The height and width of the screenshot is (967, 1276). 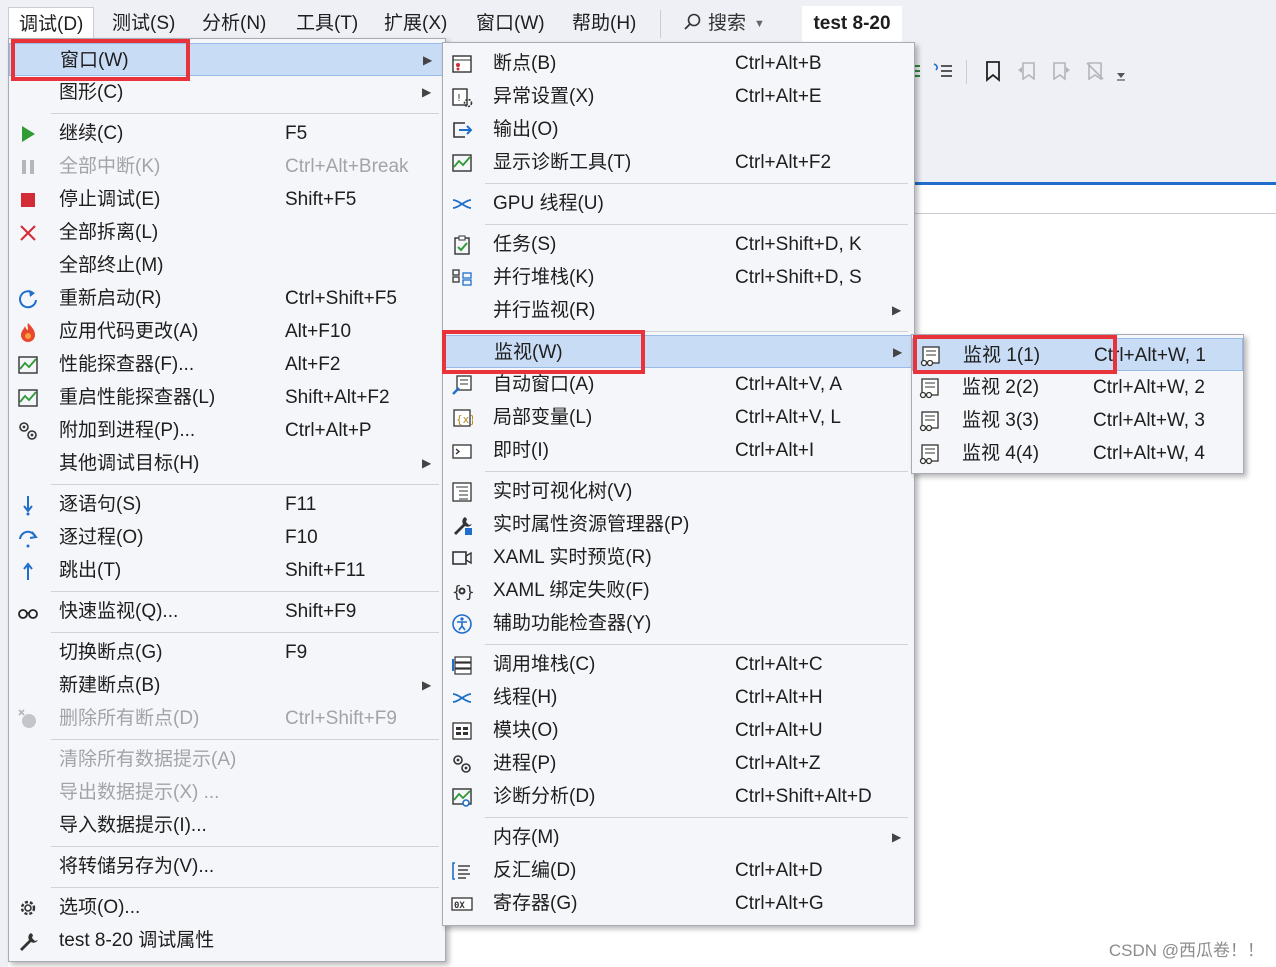 What do you see at coordinates (678, 244) in the screenshot?
I see `window-item-tasks: 任务(S) Ctrl+Shift+D, K` at bounding box center [678, 244].